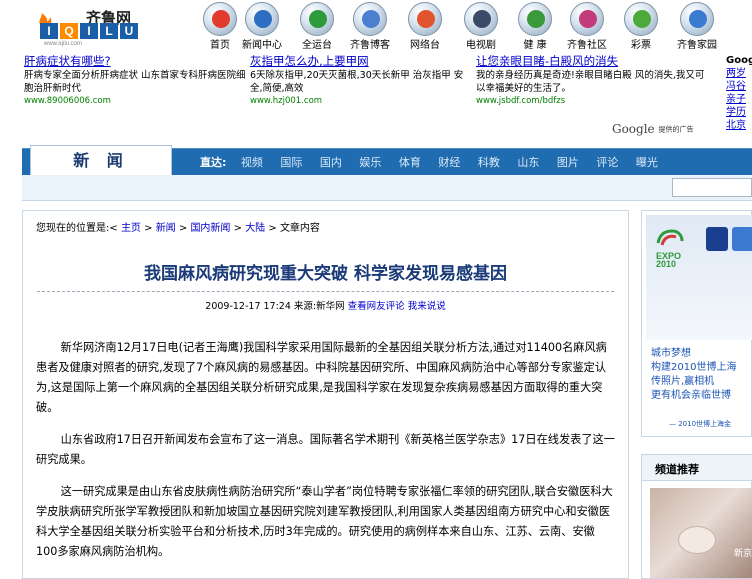  What do you see at coordinates (178, 228) in the screenshot?
I see `breadcrumb: 您现在的位置是:< 主页 > 新闻 > 国内新闻 > 大陆 > 文章内容` at bounding box center [178, 228].